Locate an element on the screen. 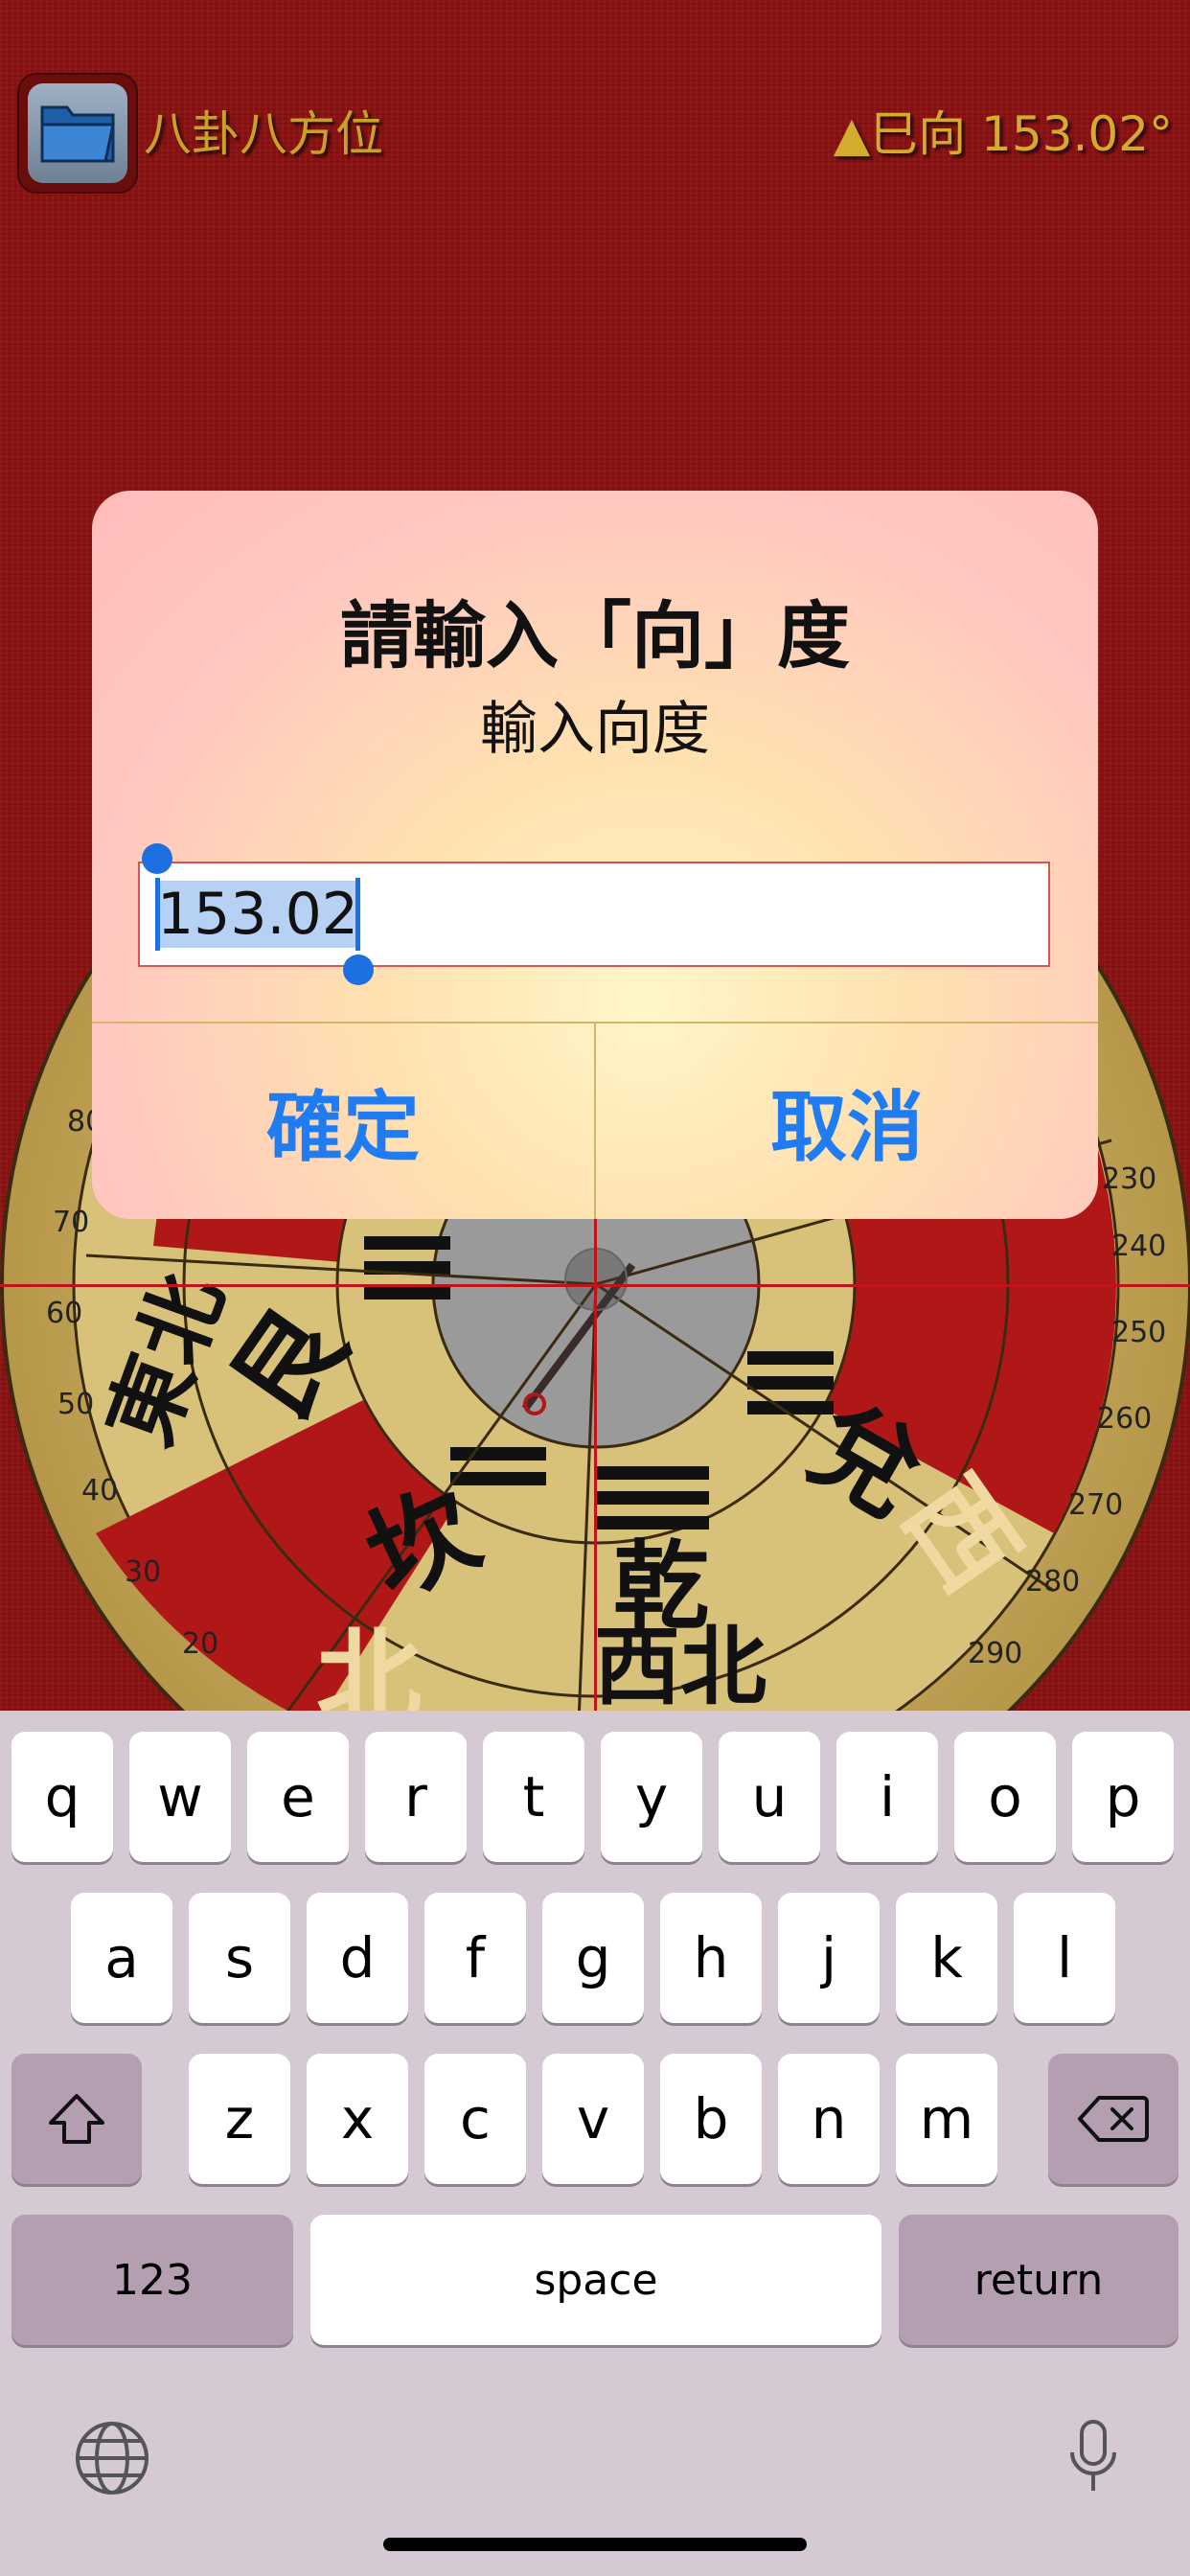 The image size is (1190, 2576). numbers-key: 123 is located at coordinates (152, 2280).